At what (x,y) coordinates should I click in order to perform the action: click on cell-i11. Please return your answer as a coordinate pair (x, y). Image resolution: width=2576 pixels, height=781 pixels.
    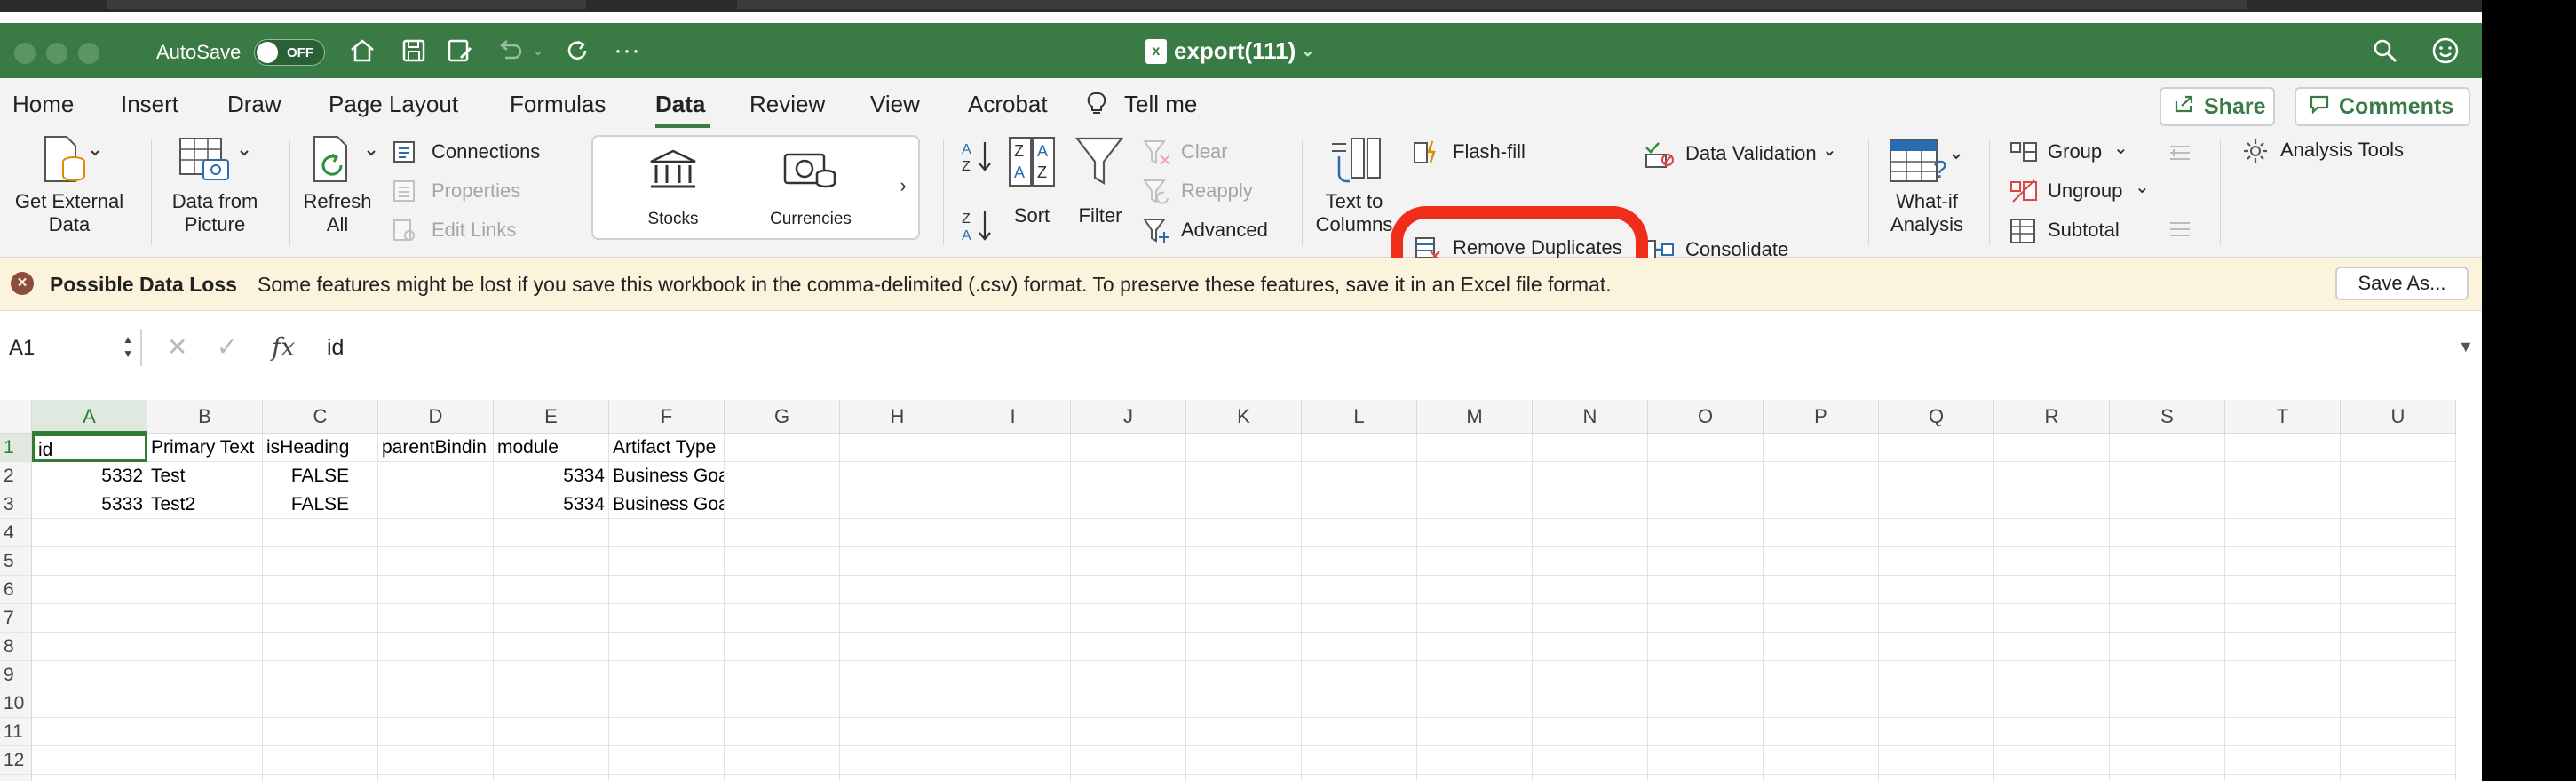
    Looking at the image, I should click on (1013, 732).